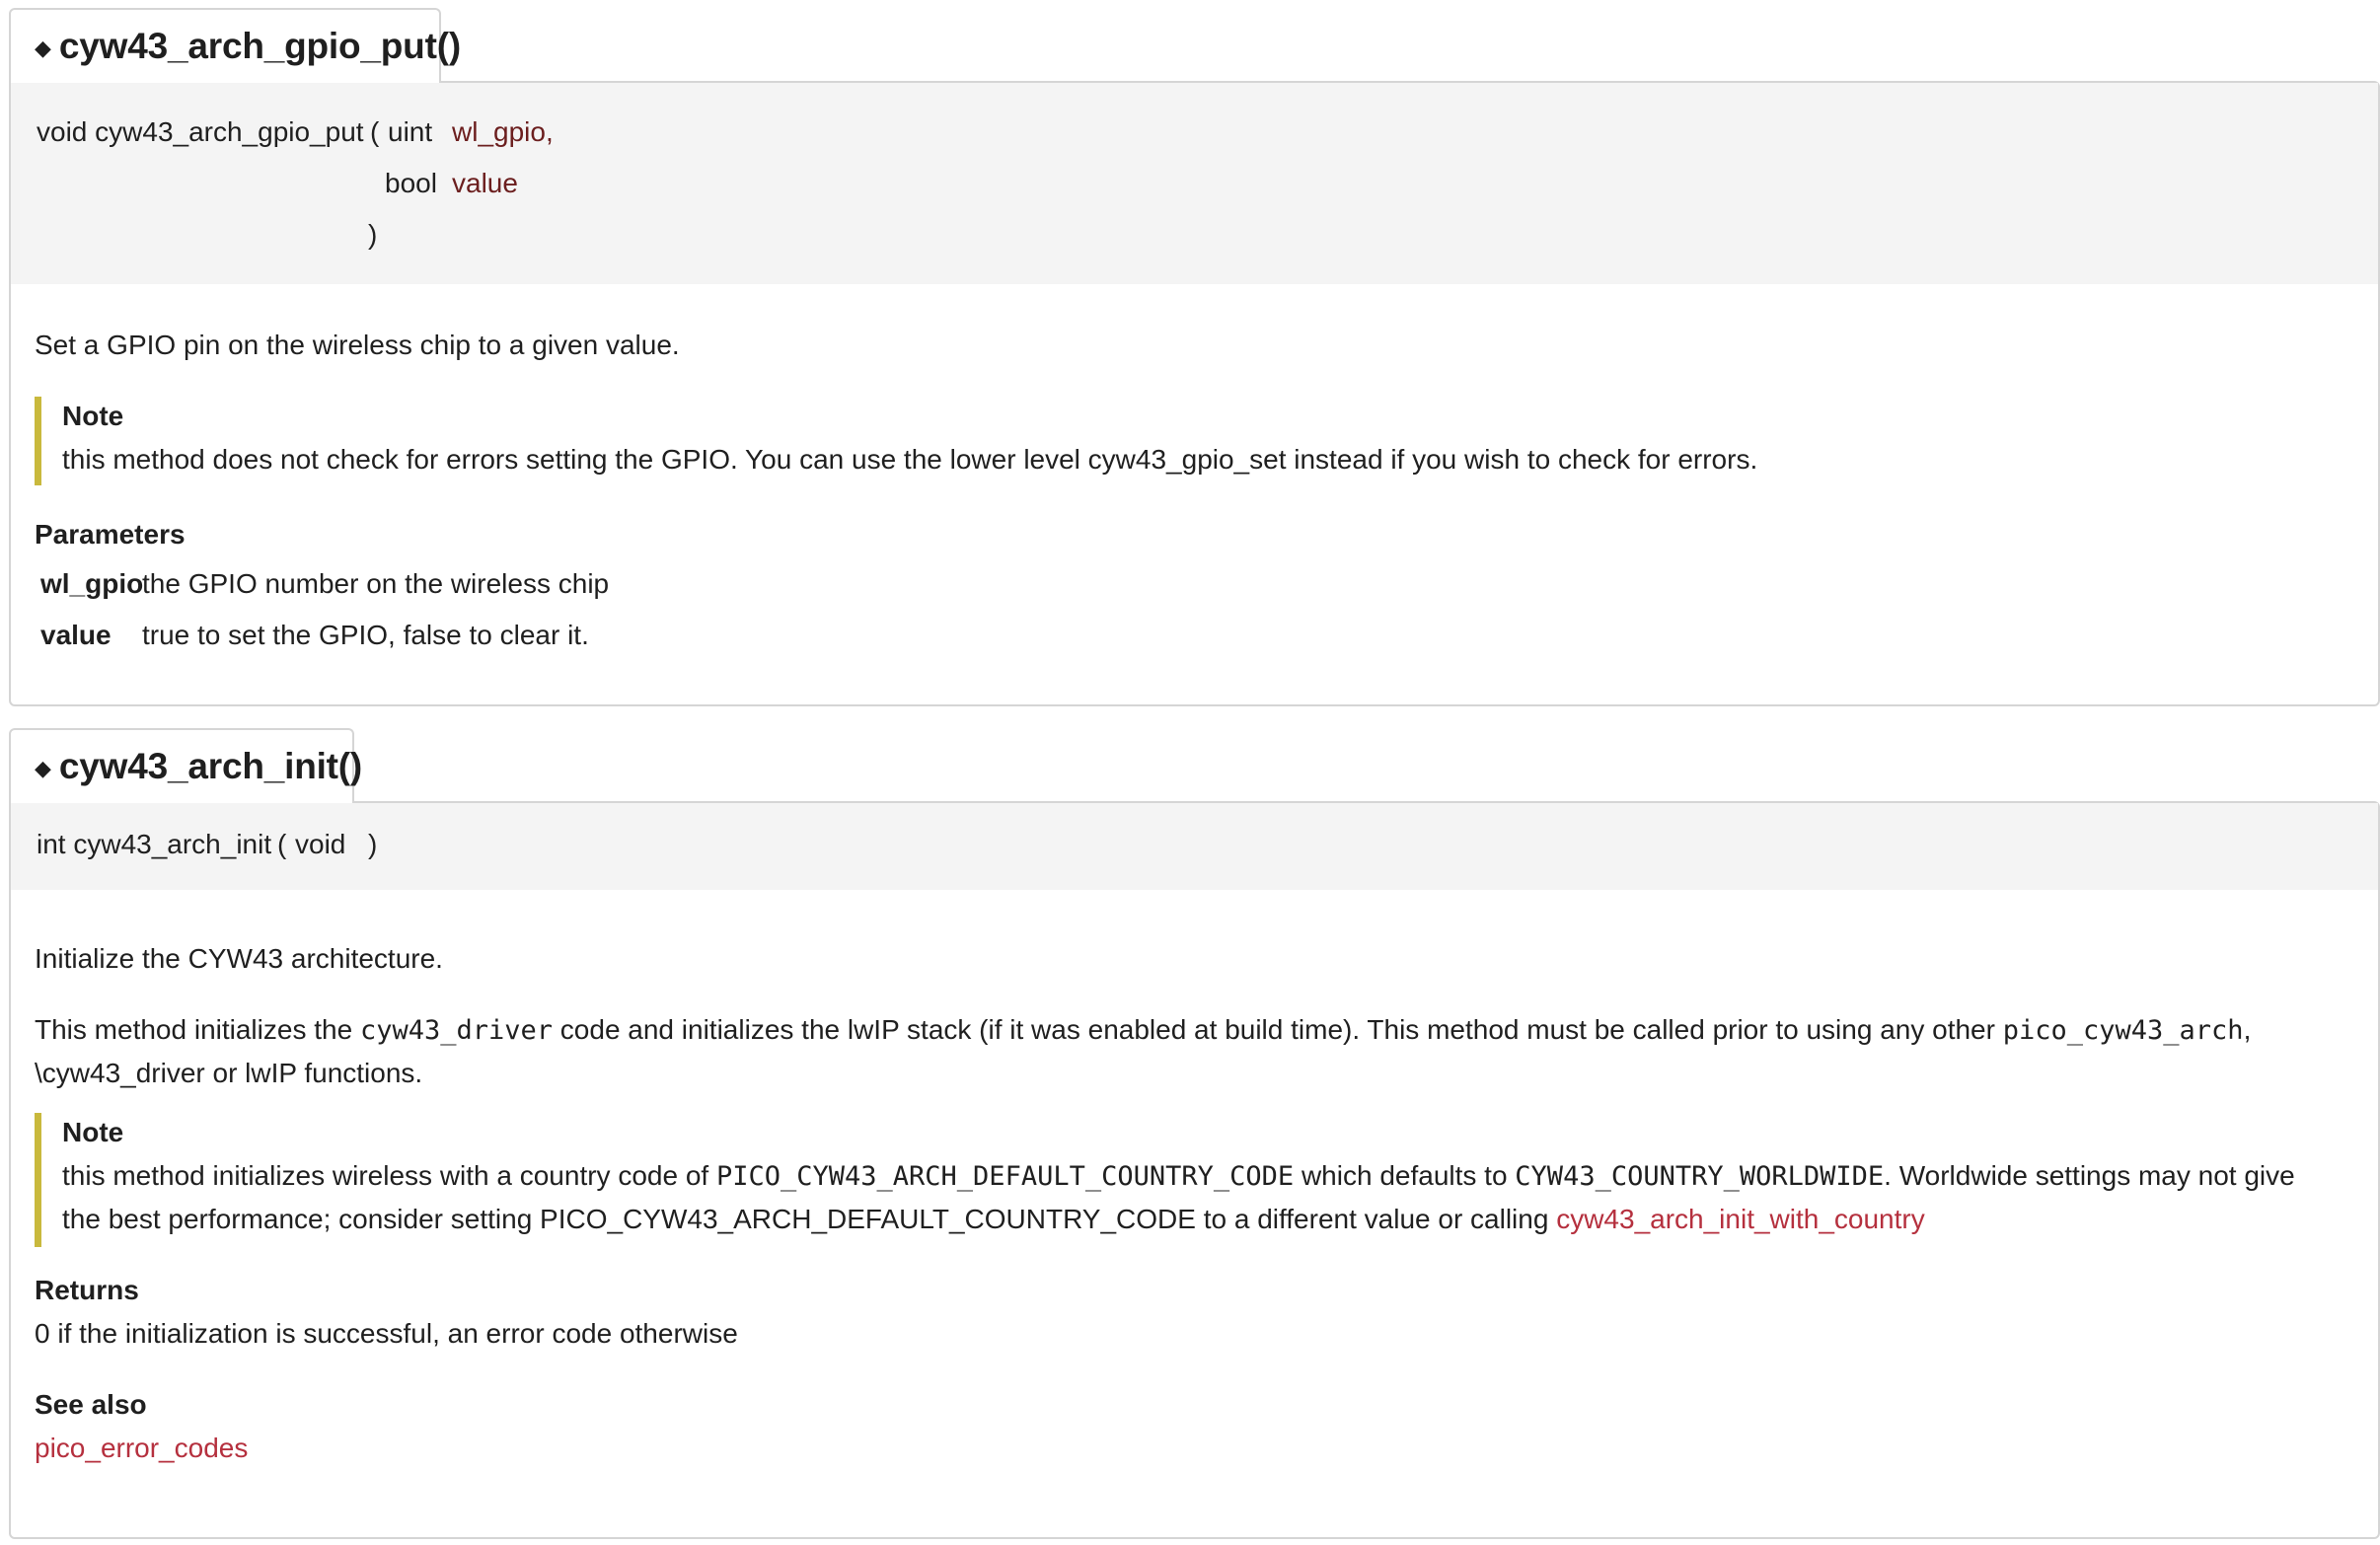 This screenshot has width=2380, height=1545. Describe the element at coordinates (91, 1404) in the screenshot. I see `see-also-title: See also` at that location.